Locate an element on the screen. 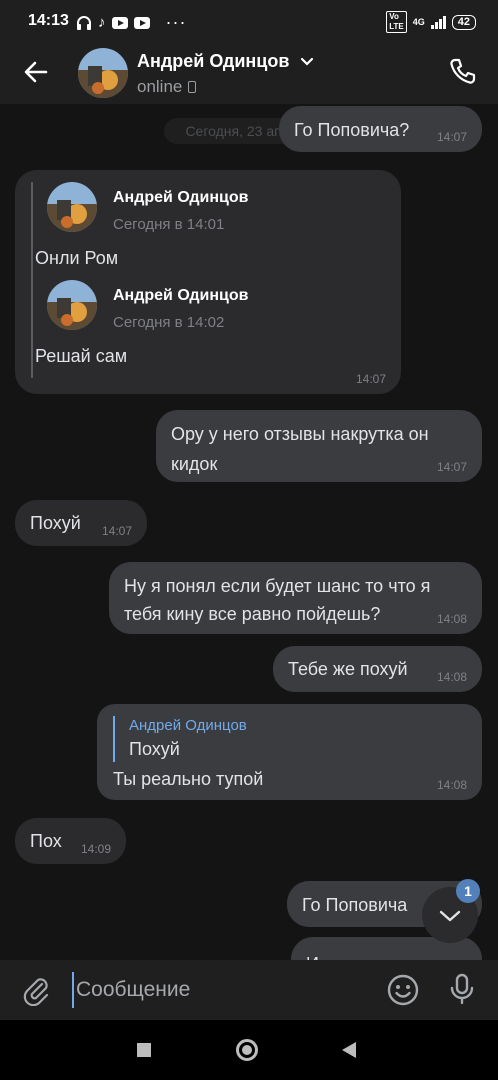  contact-status: online is located at coordinates (167, 87).